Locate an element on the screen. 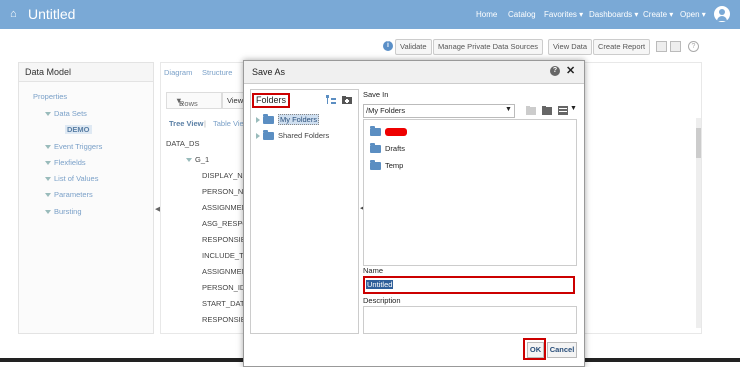 This screenshot has height=367, width=740. ok-button: OK is located at coordinates (535, 350).